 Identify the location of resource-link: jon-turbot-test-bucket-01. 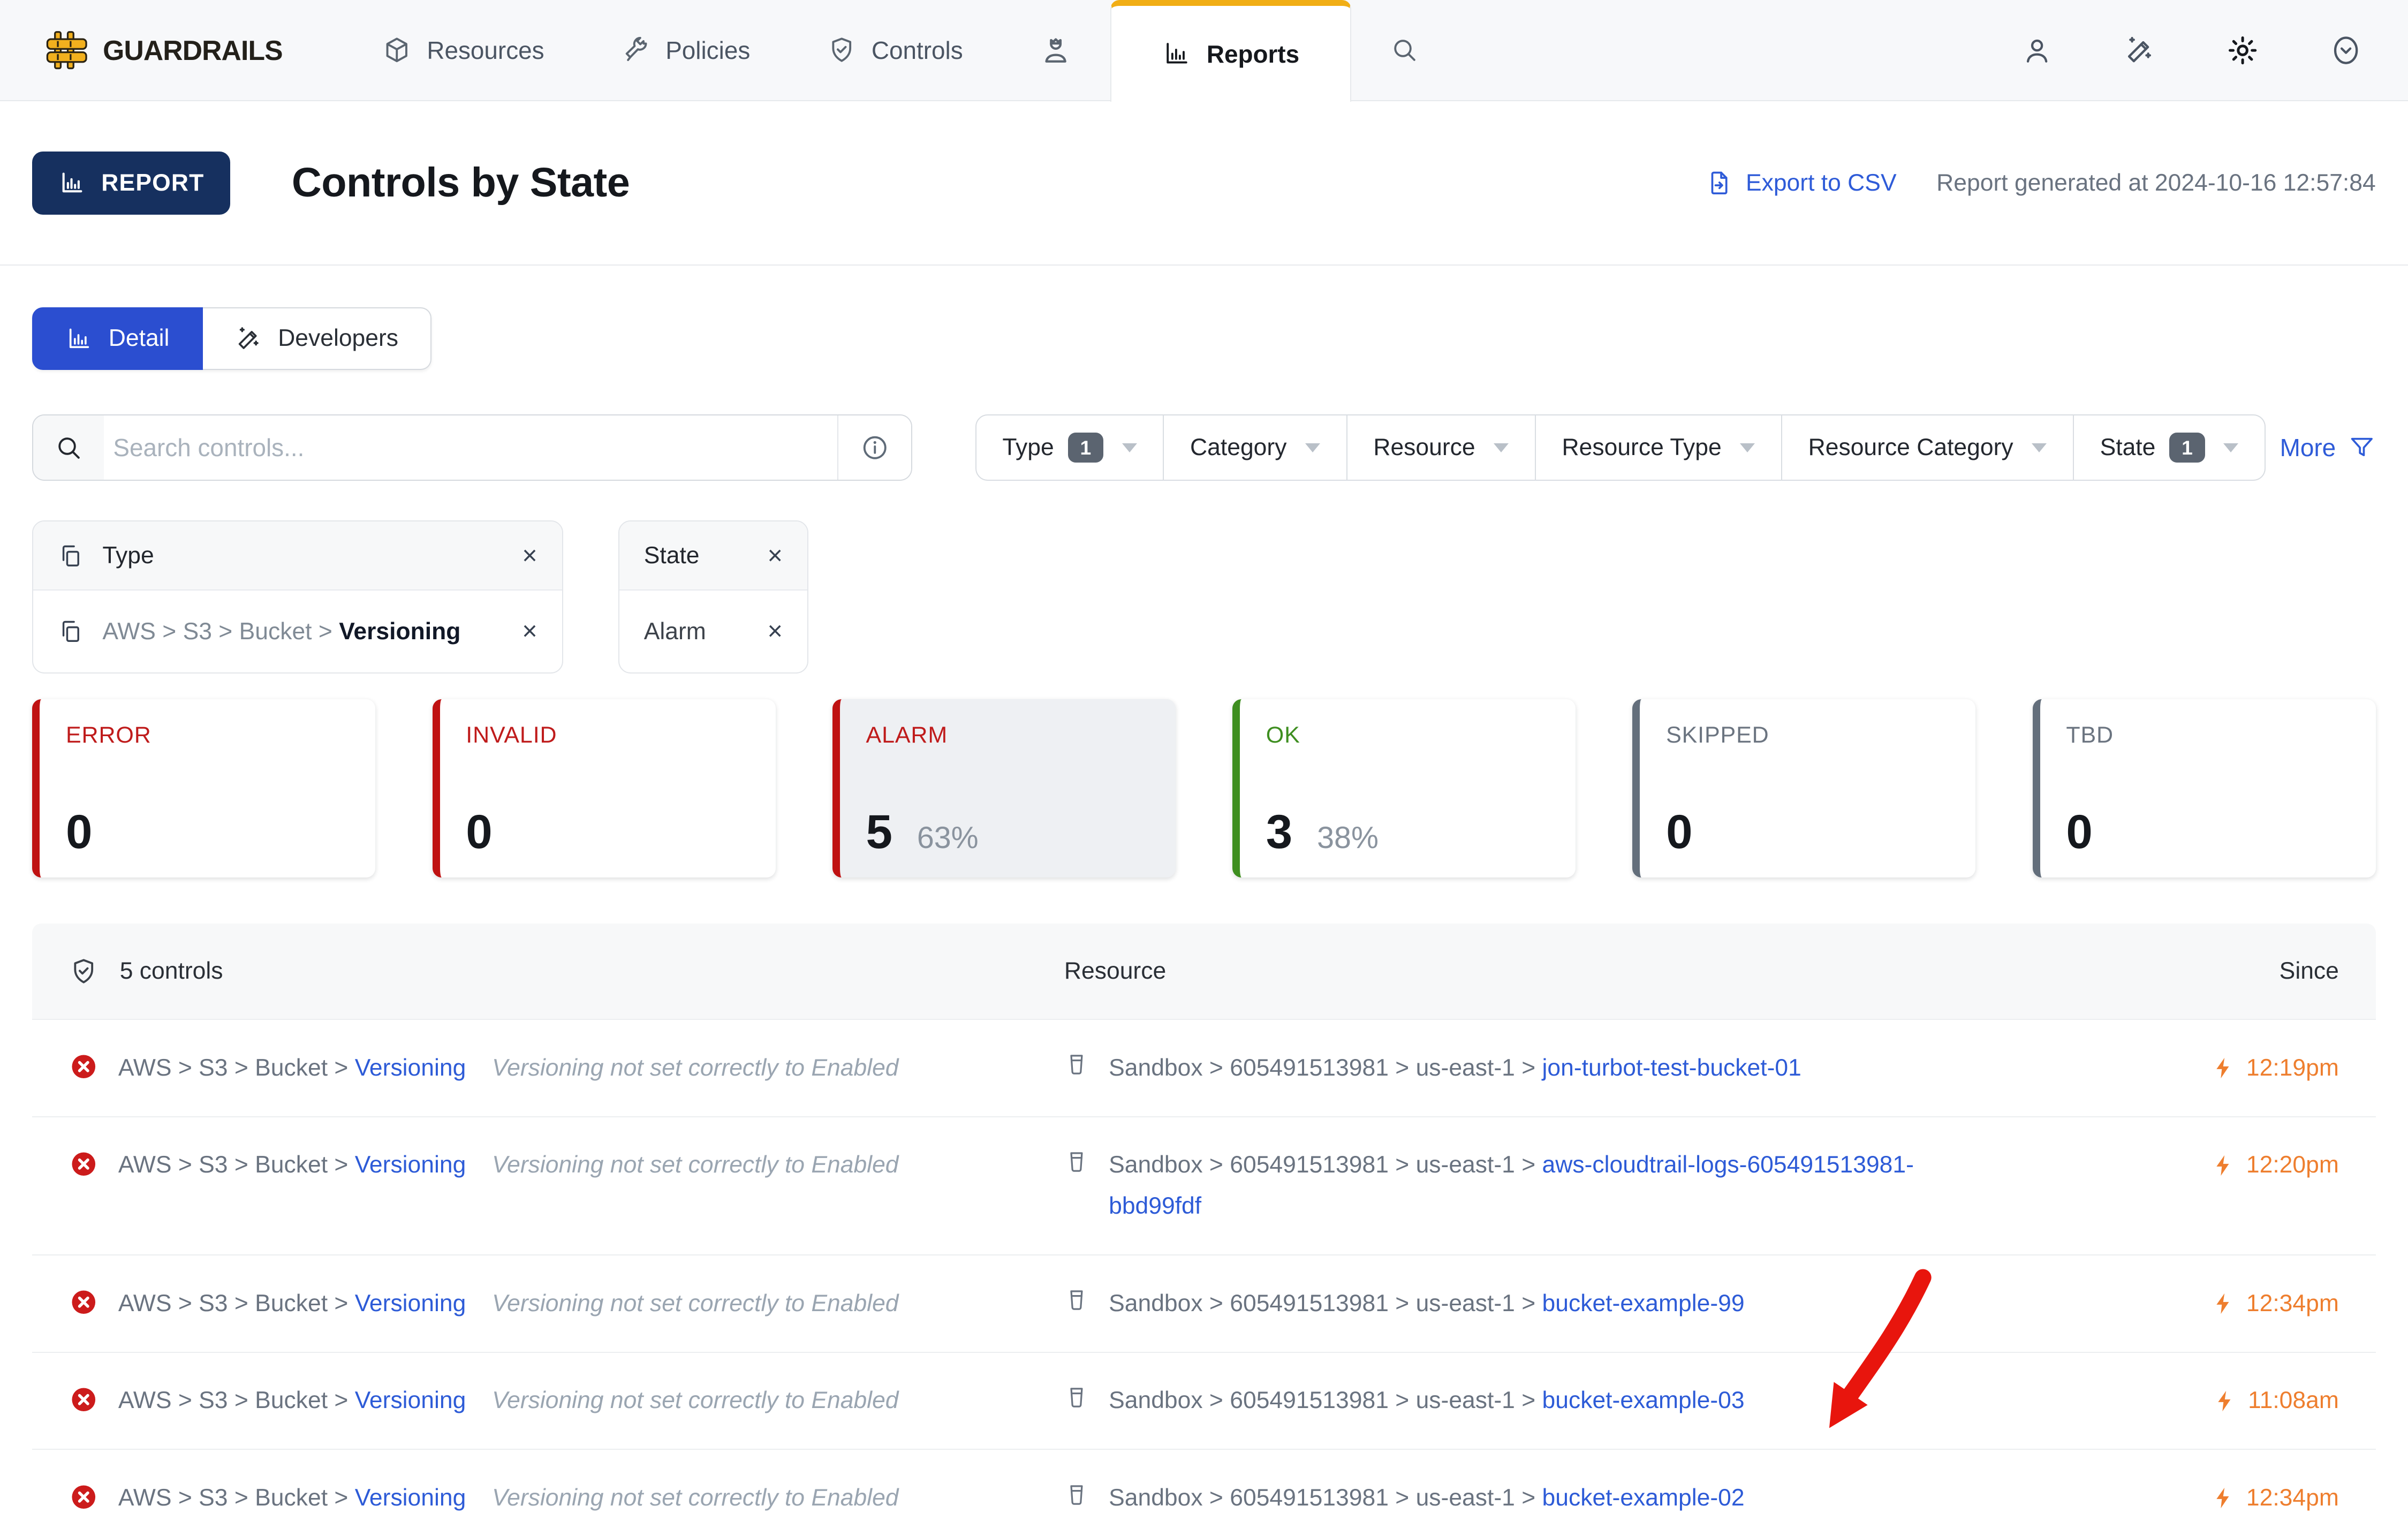
(1672, 1068).